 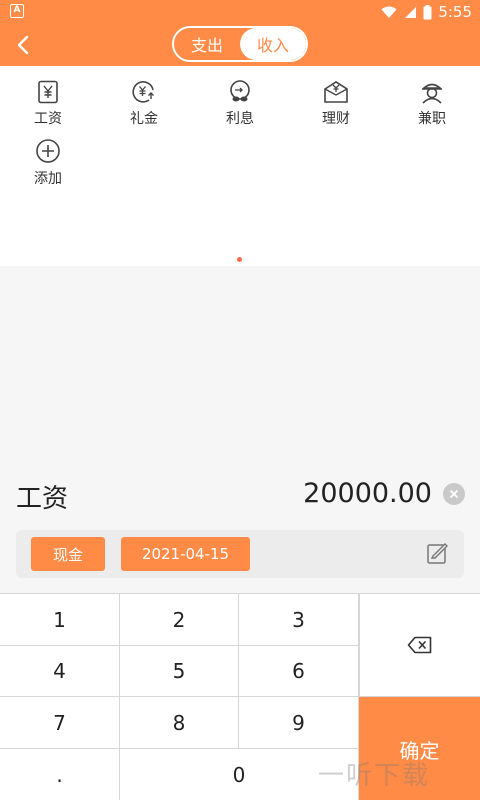 What do you see at coordinates (336, 92) in the screenshot?
I see `finance-icon` at bounding box center [336, 92].